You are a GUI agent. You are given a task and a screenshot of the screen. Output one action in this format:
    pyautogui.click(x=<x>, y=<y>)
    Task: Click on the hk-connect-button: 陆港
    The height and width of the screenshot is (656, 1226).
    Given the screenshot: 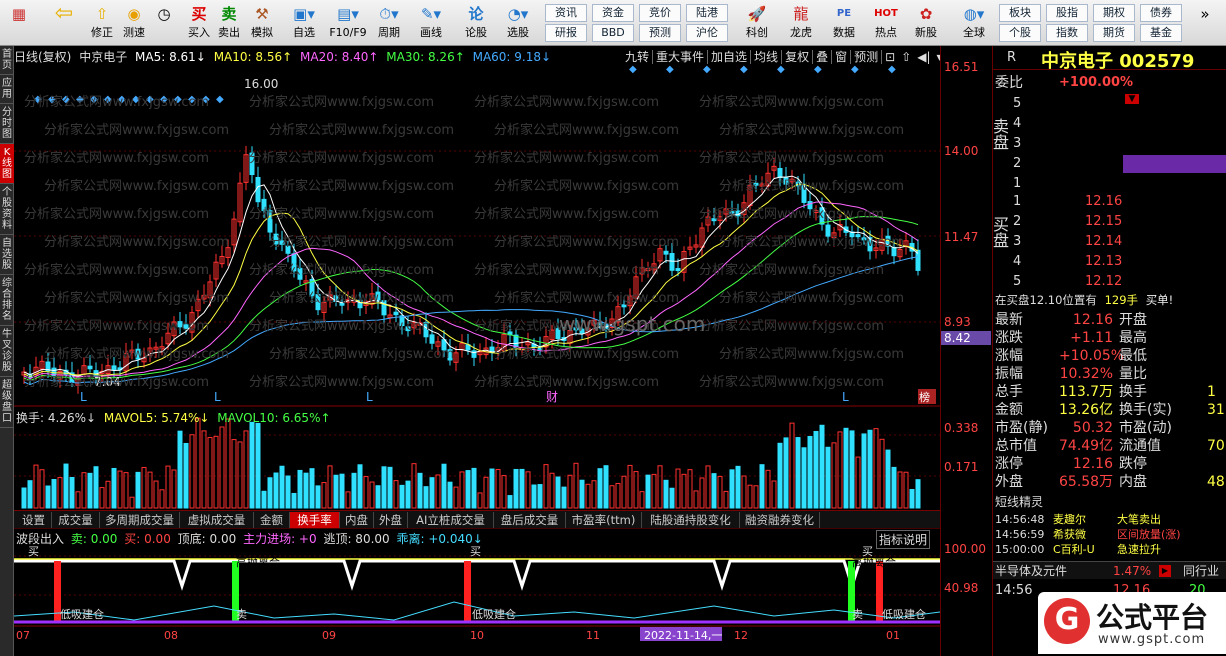 What is the action you would take?
    pyautogui.click(x=707, y=13)
    